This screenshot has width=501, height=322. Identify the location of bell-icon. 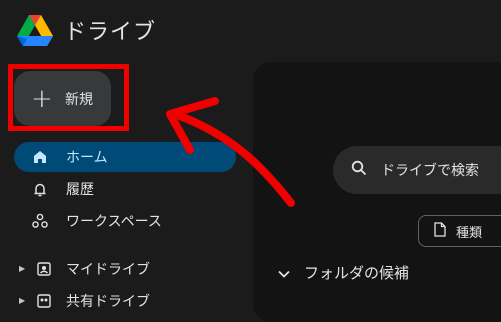
(40, 189).